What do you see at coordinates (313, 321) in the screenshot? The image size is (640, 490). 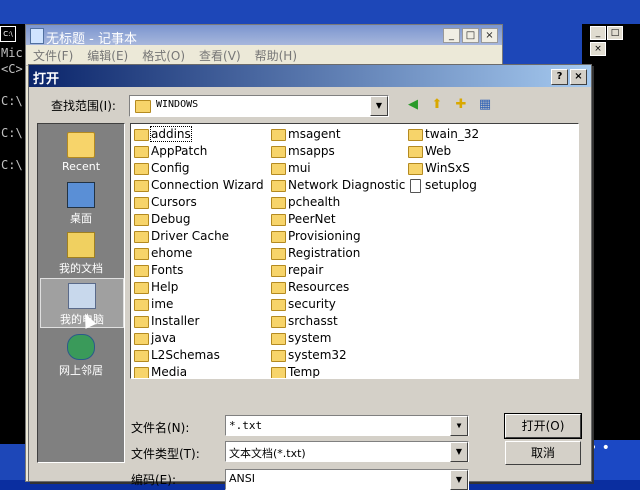 I see `file-name: srchasst` at bounding box center [313, 321].